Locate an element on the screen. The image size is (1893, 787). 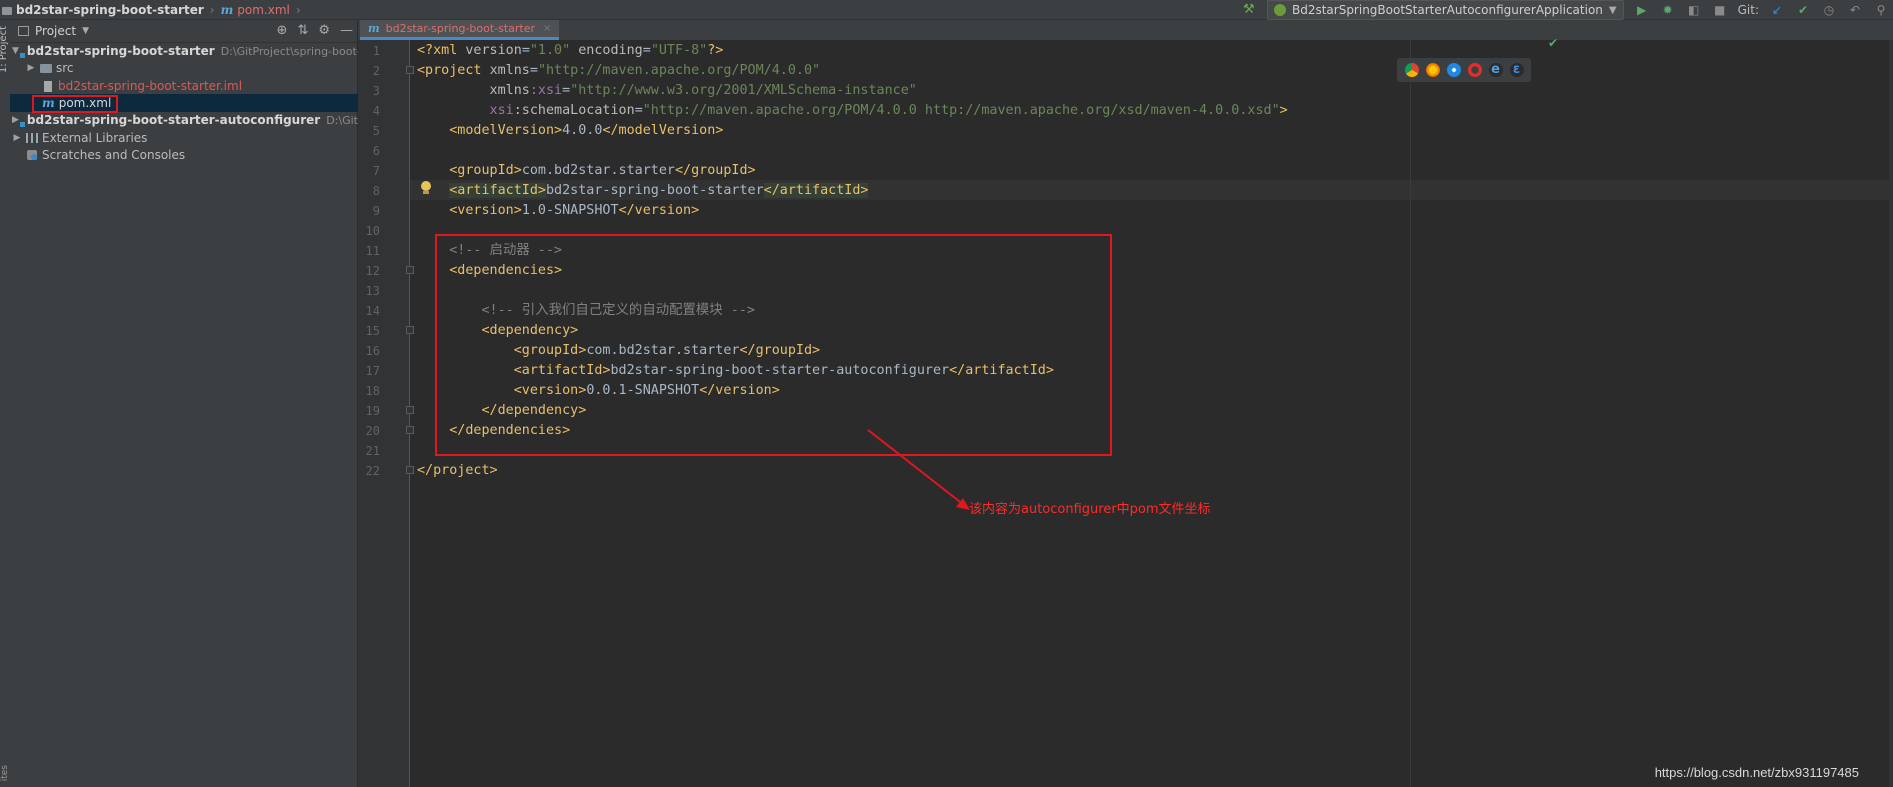
firefox-icon is located at coordinates (1432, 70).